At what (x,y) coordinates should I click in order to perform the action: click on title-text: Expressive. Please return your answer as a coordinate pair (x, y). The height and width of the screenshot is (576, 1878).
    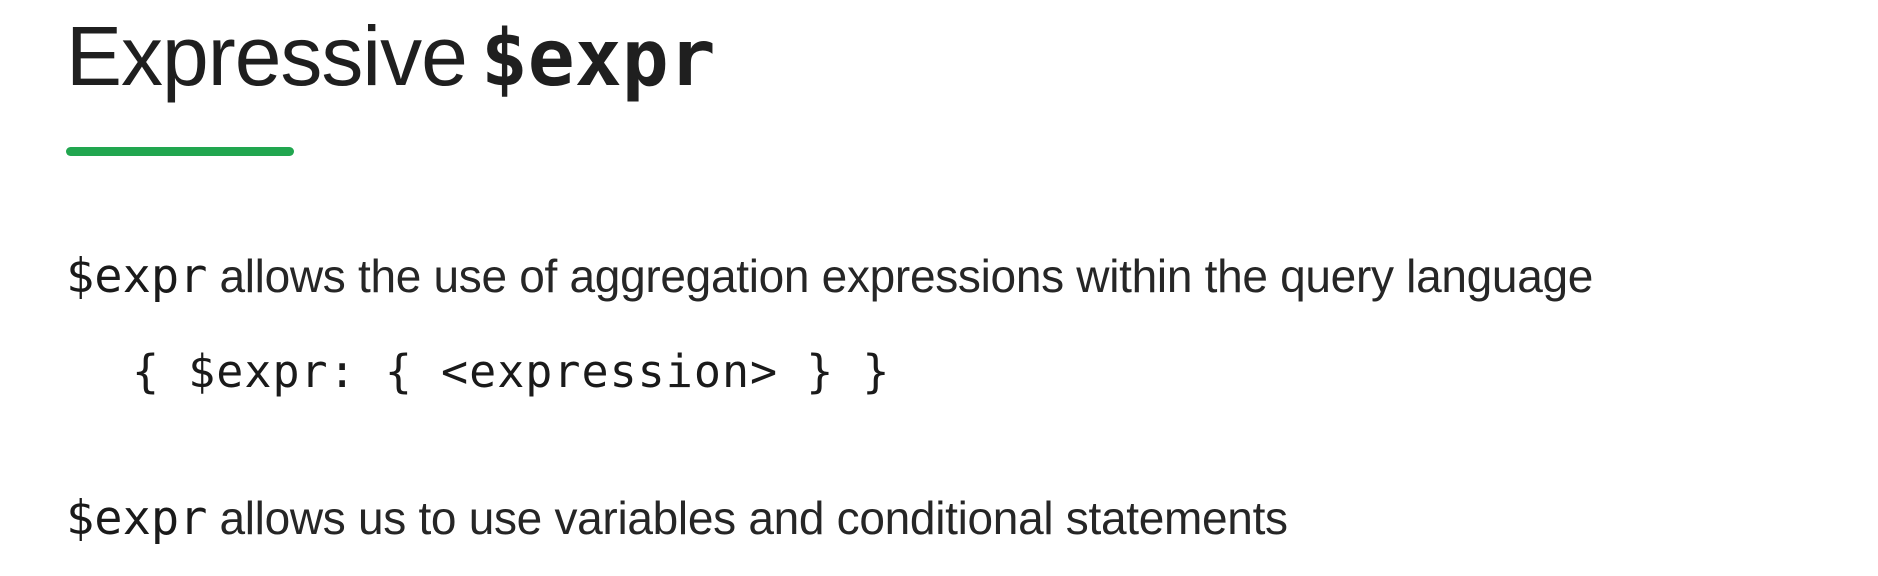
    Looking at the image, I should click on (267, 56).